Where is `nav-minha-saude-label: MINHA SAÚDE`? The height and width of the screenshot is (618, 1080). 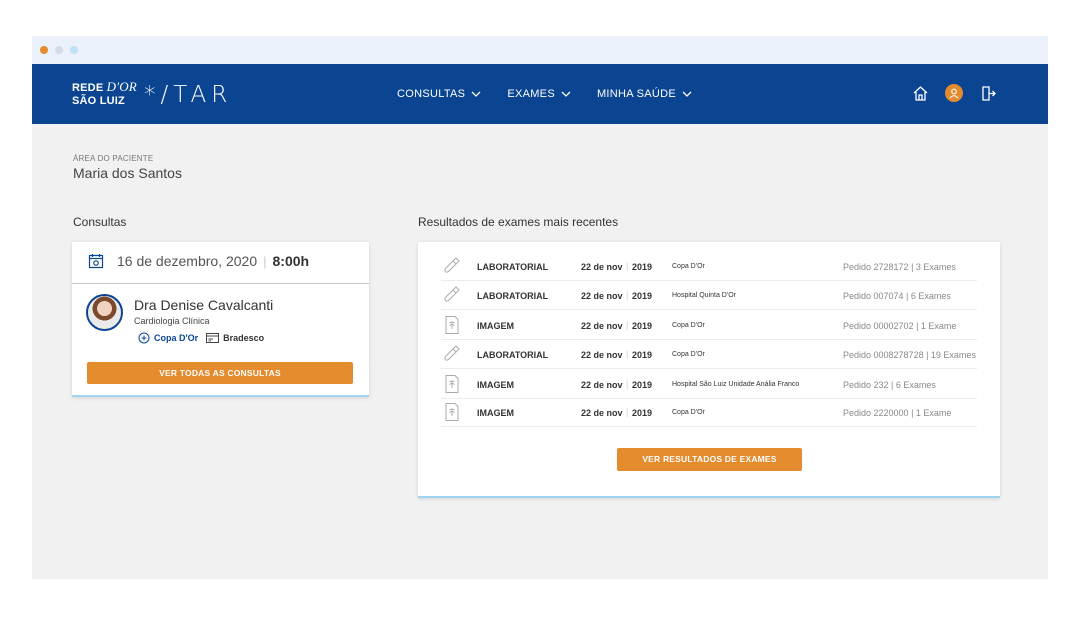 nav-minha-saude-label: MINHA SAÚDE is located at coordinates (636, 94).